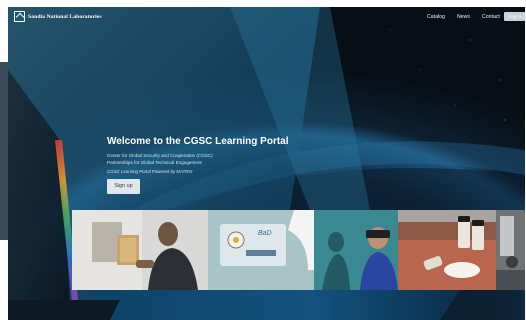 This screenshot has height=320, width=526. What do you see at coordinates (436, 17) in the screenshot?
I see `nav-catalog: Catalog` at bounding box center [436, 17].